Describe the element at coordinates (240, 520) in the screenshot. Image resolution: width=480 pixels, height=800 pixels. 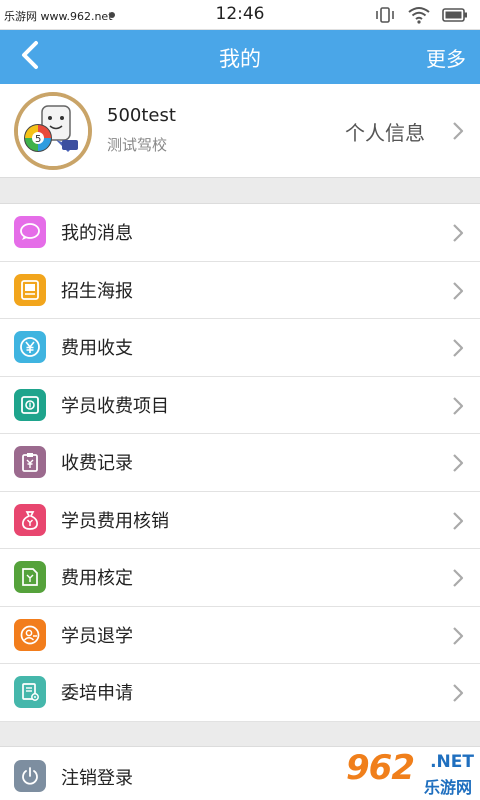
I see `menu-item-student-fee-writeoff: 学员费用核销` at that location.